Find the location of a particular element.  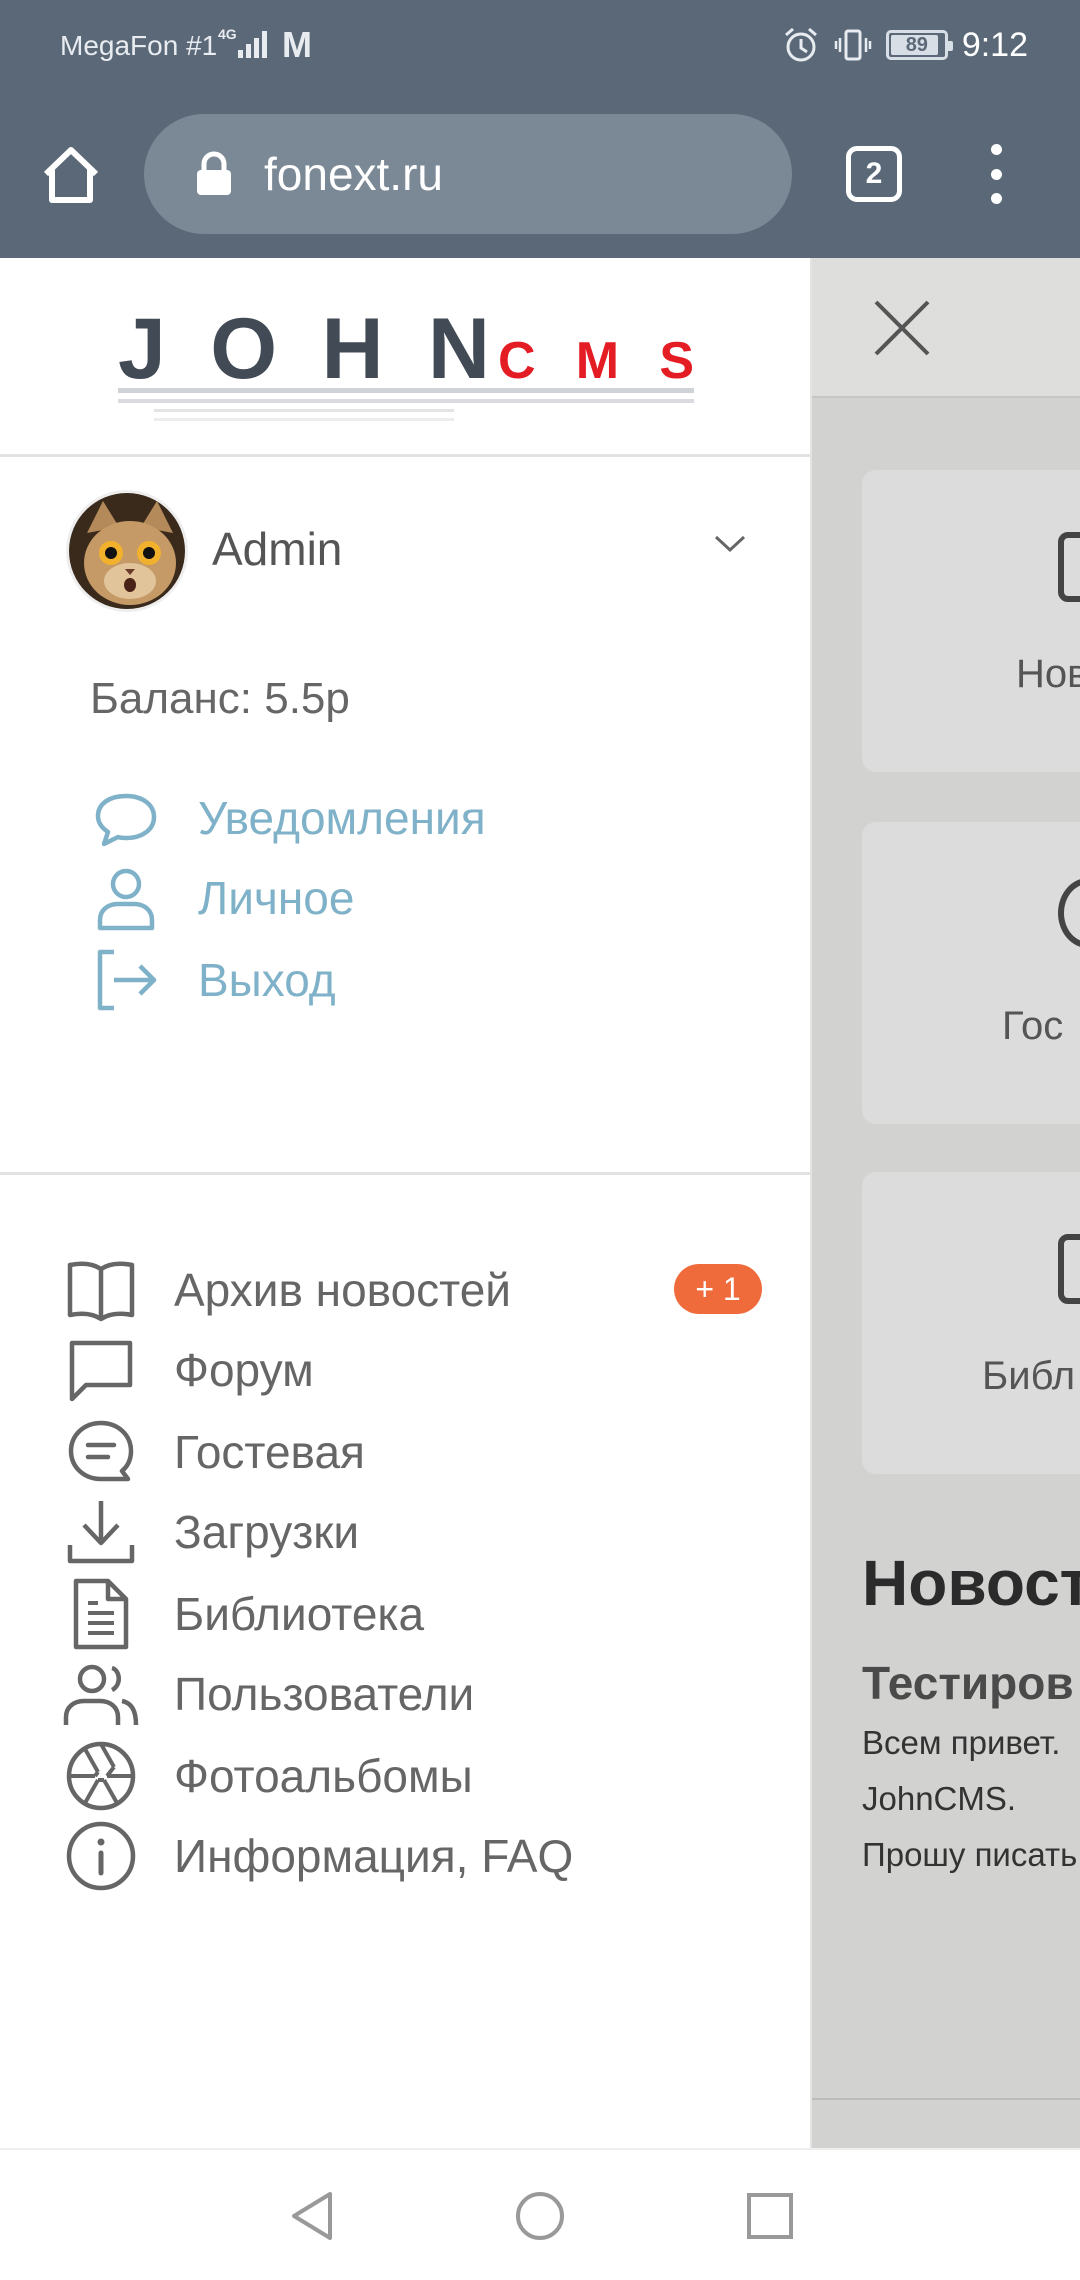

personal-label: Личное is located at coordinates (276, 898).